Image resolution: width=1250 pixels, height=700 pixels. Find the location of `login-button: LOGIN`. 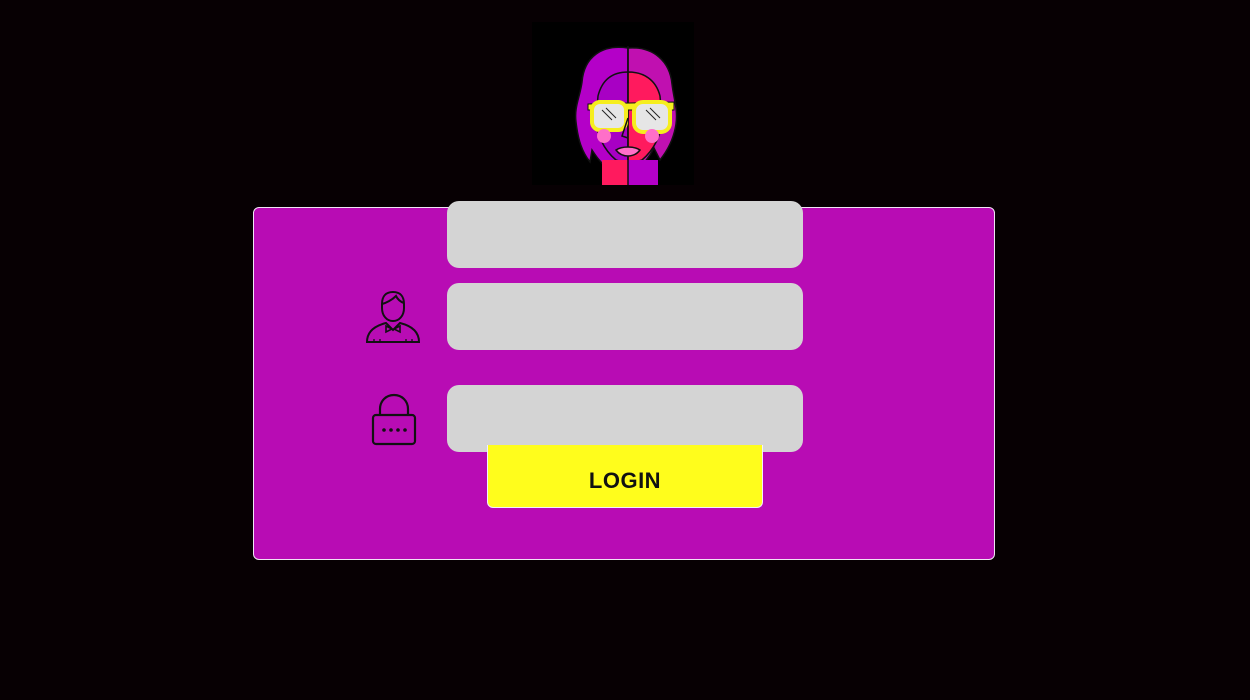

login-button: LOGIN is located at coordinates (625, 476).